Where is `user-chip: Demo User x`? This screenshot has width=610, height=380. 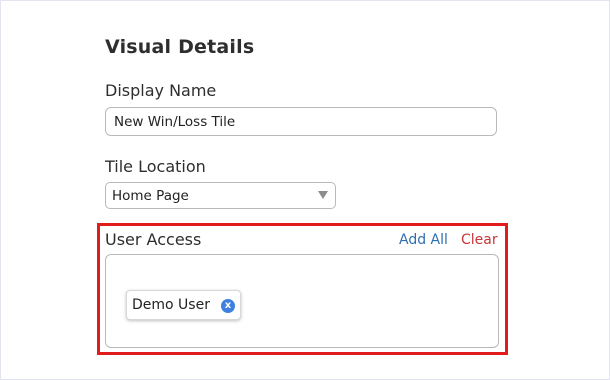
user-chip: Demo User x is located at coordinates (183, 305).